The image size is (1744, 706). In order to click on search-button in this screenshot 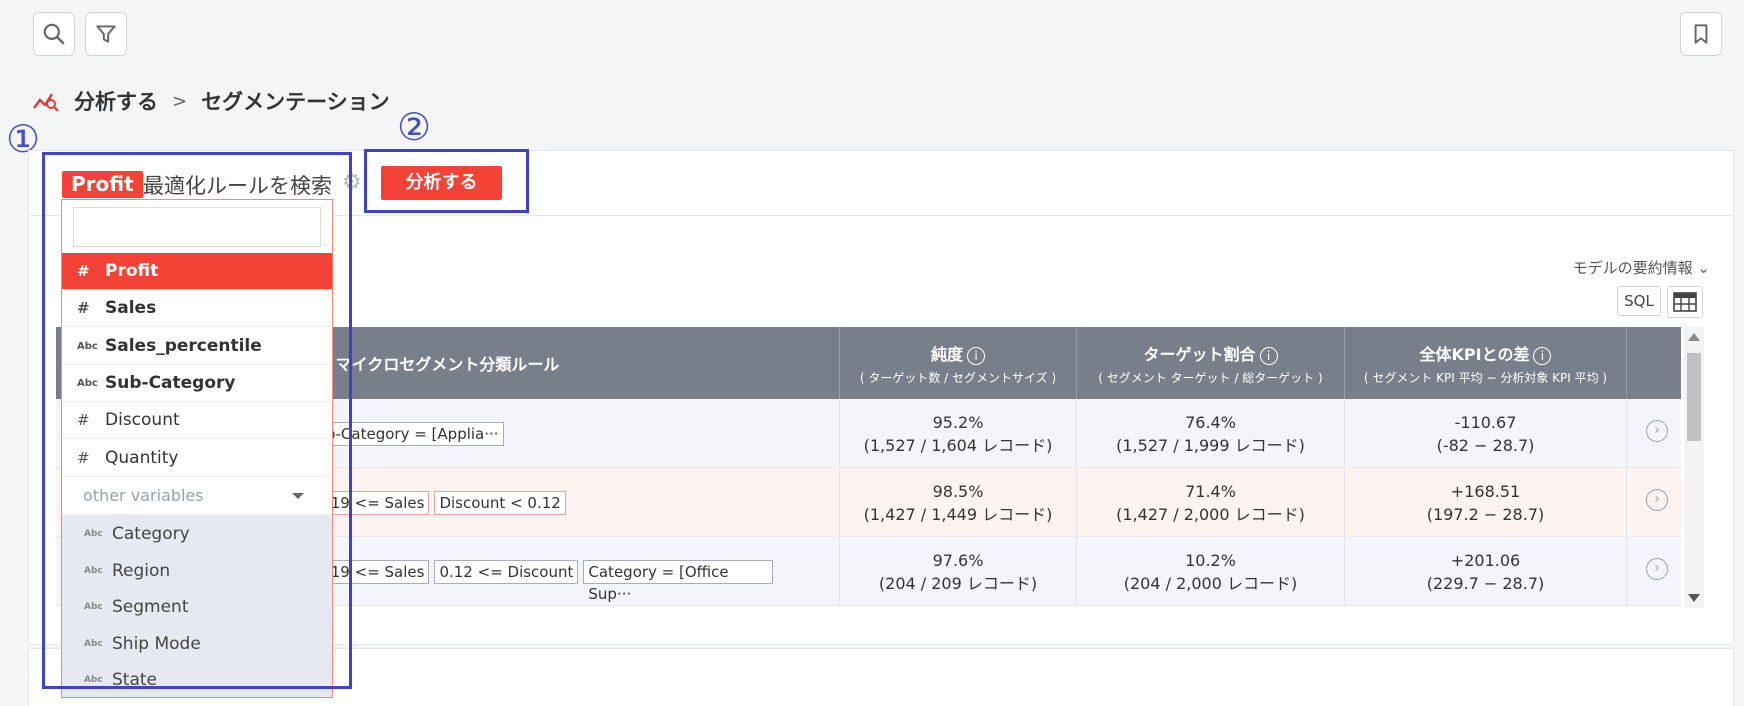, I will do `click(54, 34)`.